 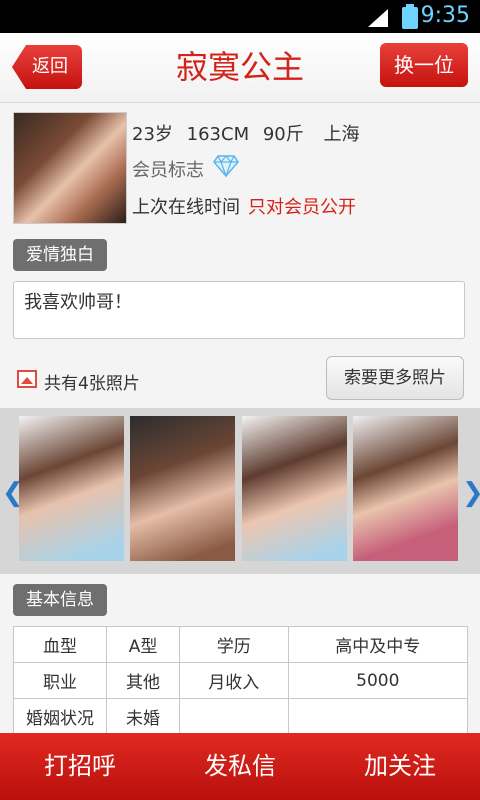 What do you see at coordinates (239, 310) in the screenshot?
I see `love-monologue-text: 我喜欢帅哥！` at bounding box center [239, 310].